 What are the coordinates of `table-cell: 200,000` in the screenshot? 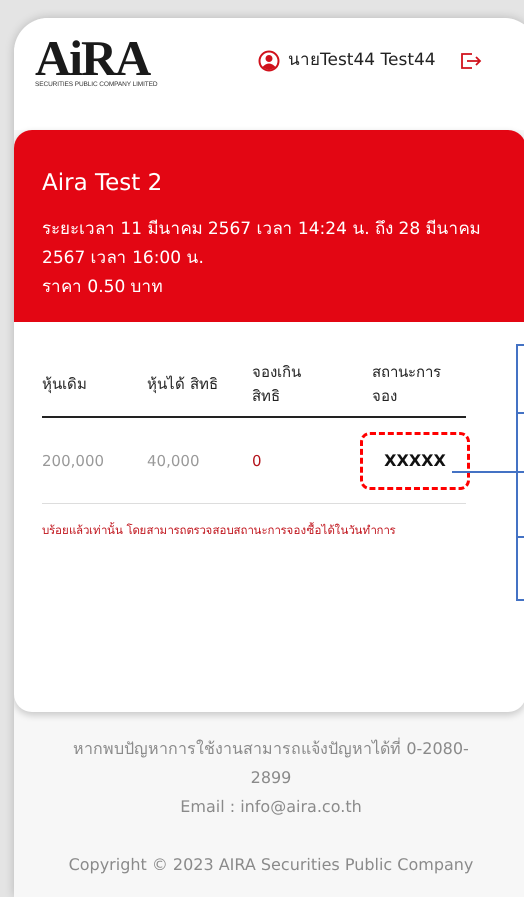 It's located at (73, 461).